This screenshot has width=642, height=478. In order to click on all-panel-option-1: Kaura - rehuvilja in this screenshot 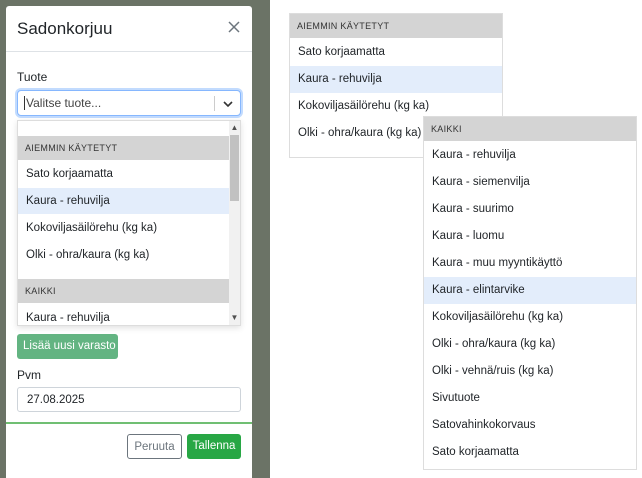, I will do `click(530, 155)`.